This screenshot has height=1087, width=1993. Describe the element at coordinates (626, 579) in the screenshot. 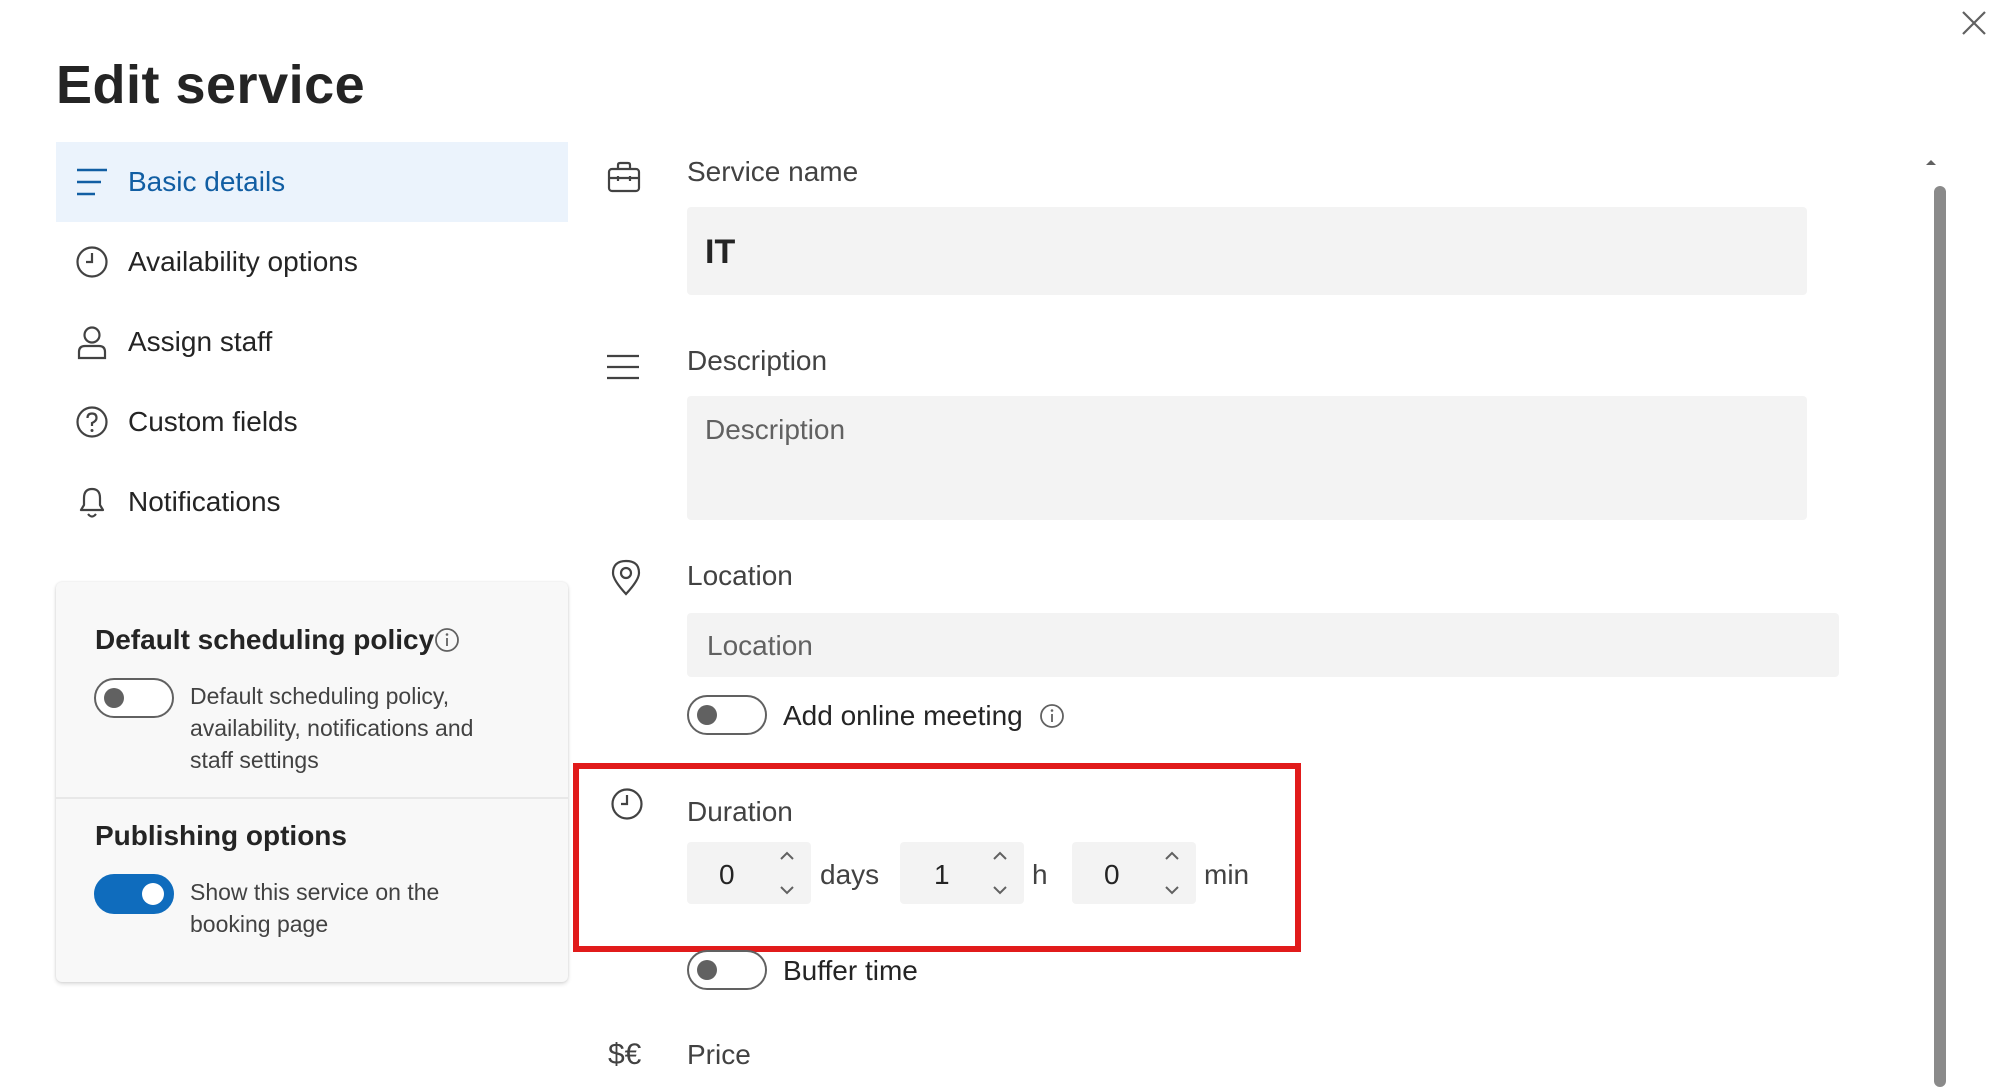

I see `location-pin-icon` at that location.